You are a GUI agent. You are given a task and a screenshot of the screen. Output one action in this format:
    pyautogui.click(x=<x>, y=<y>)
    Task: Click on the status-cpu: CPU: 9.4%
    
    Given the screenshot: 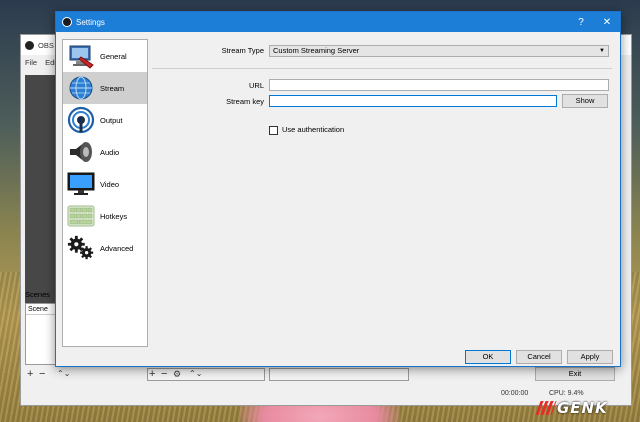 What is the action you would take?
    pyautogui.click(x=566, y=393)
    